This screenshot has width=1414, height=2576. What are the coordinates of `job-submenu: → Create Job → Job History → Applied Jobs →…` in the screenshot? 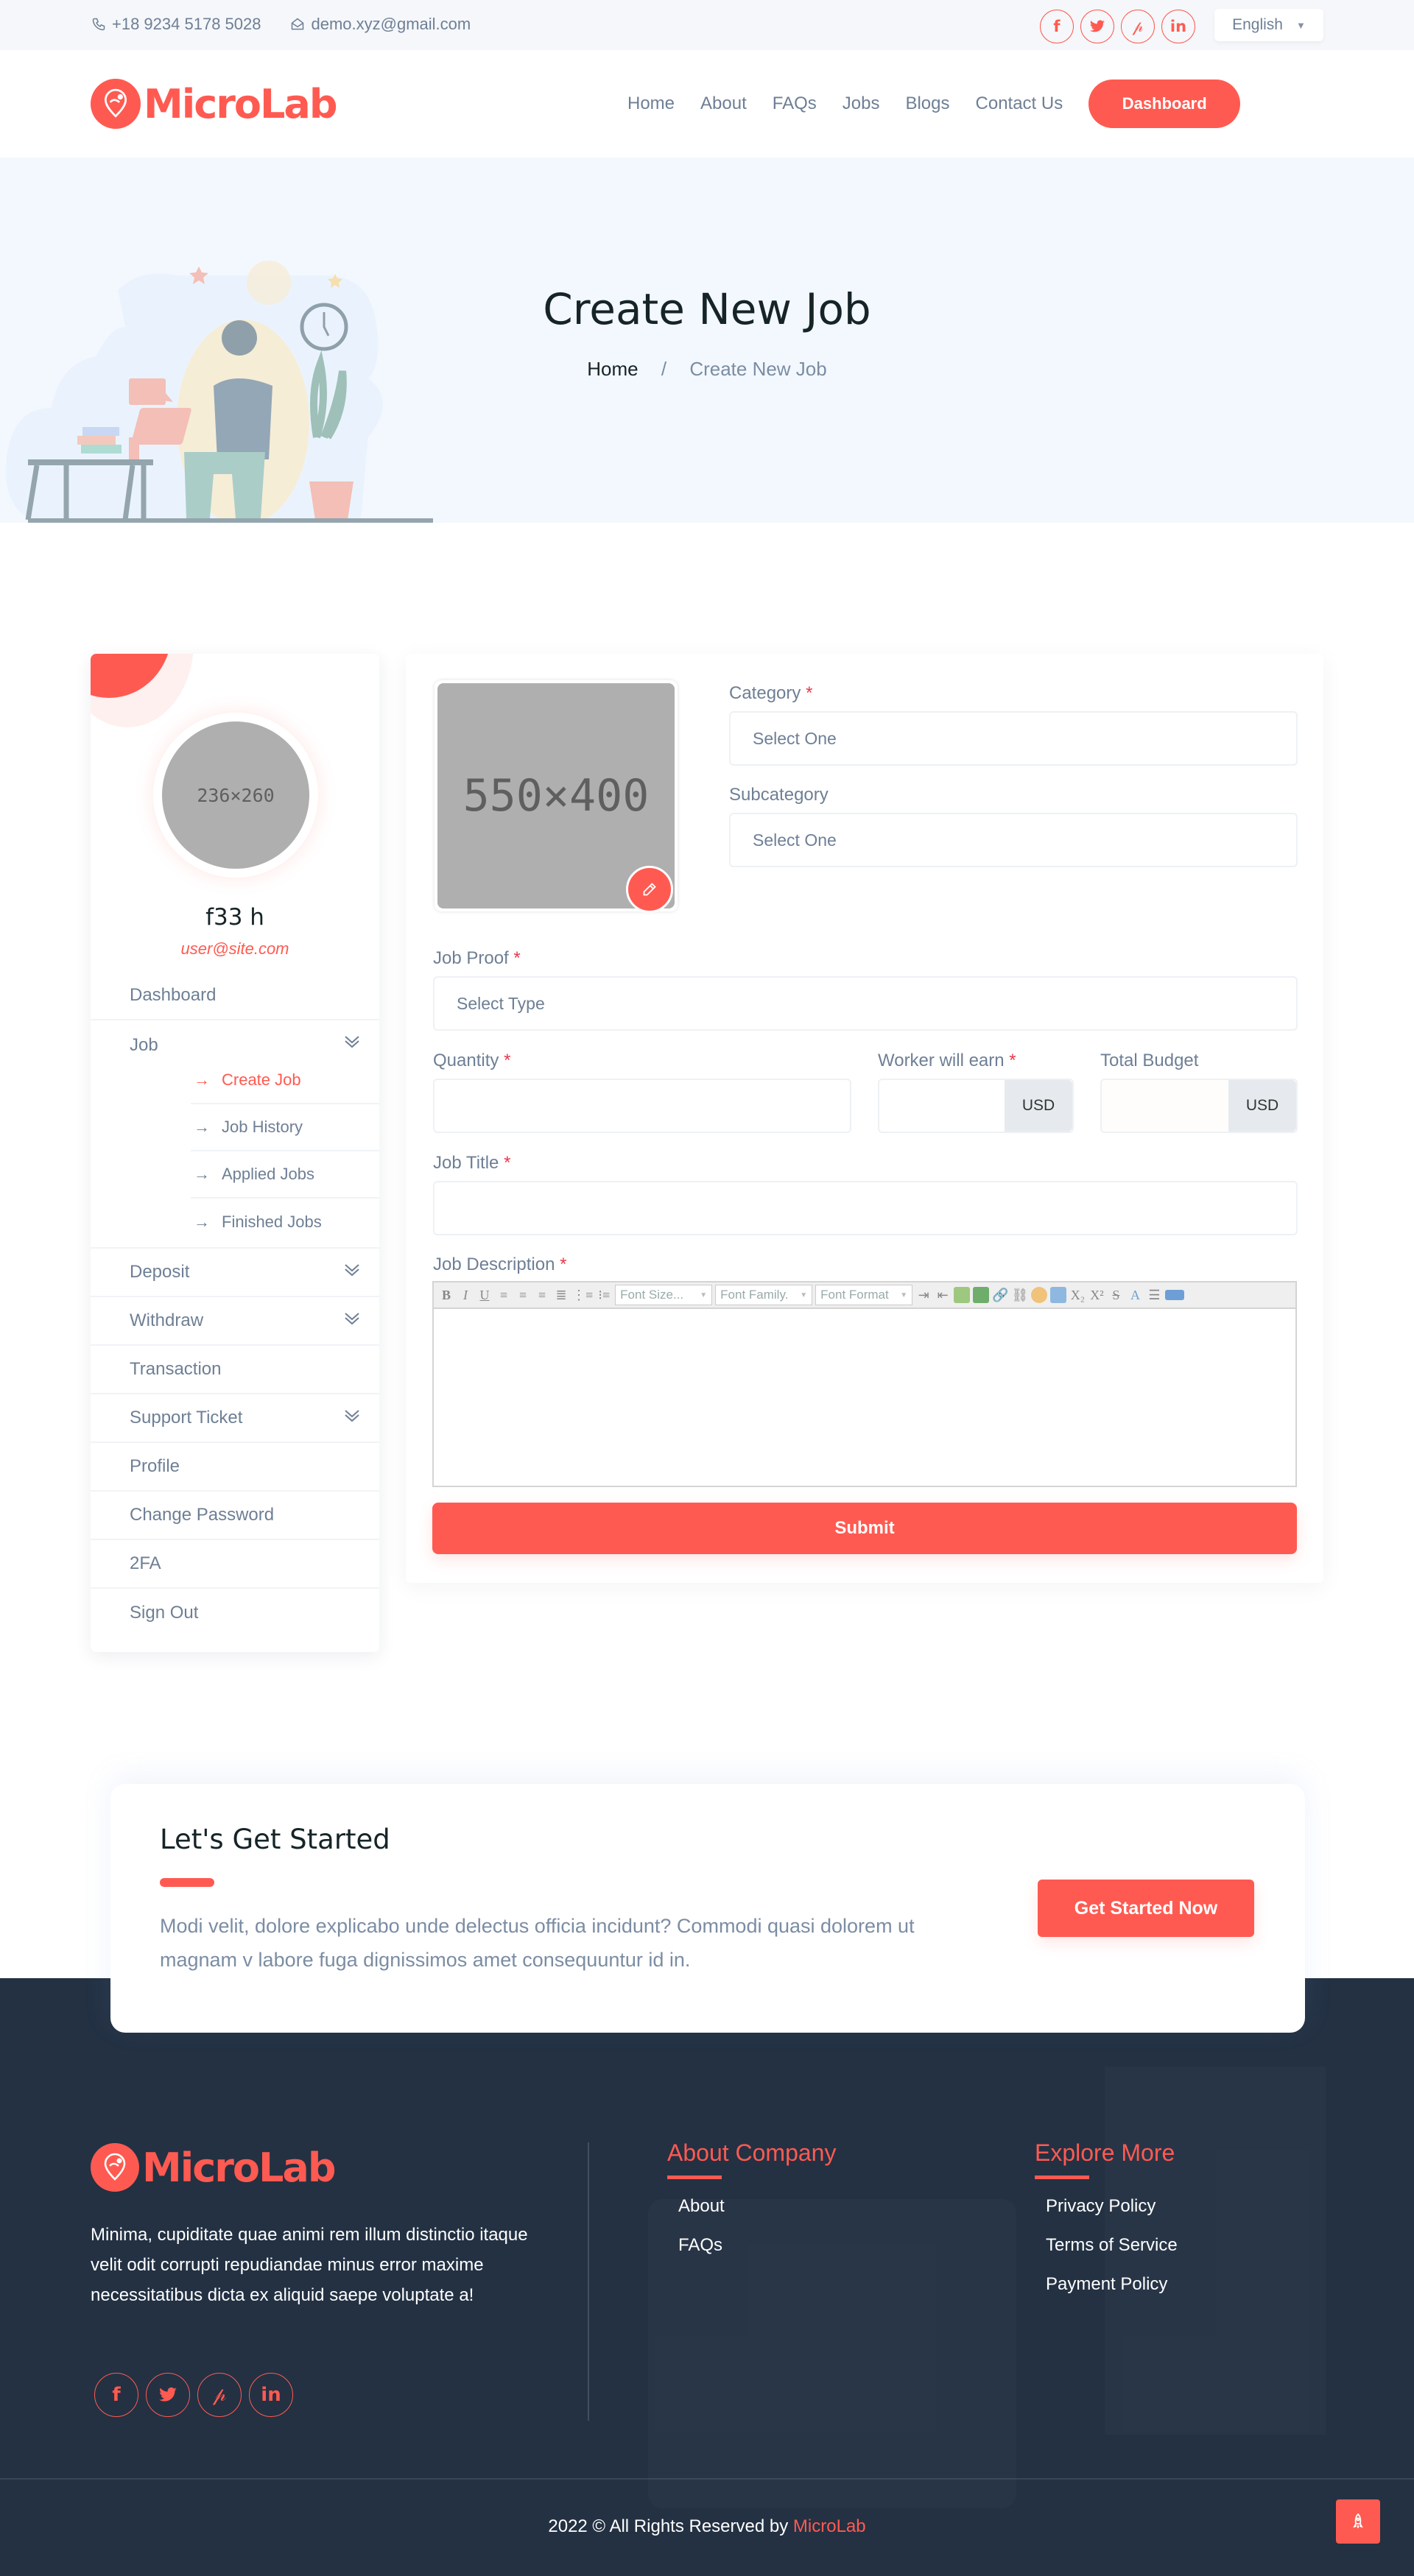 It's located at (285, 1151).